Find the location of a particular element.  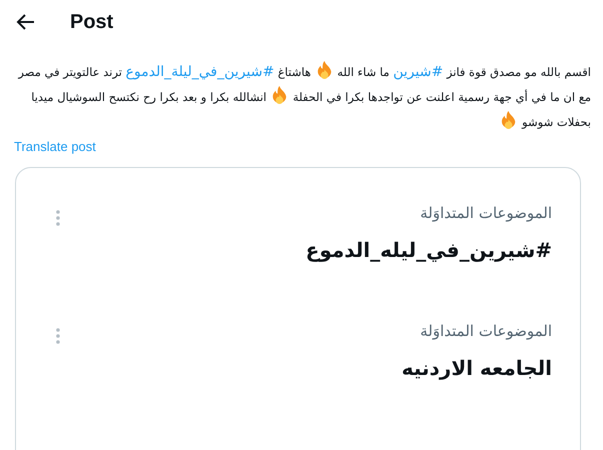

trend-title: الجامعه الاردنيه is located at coordinates (477, 368).